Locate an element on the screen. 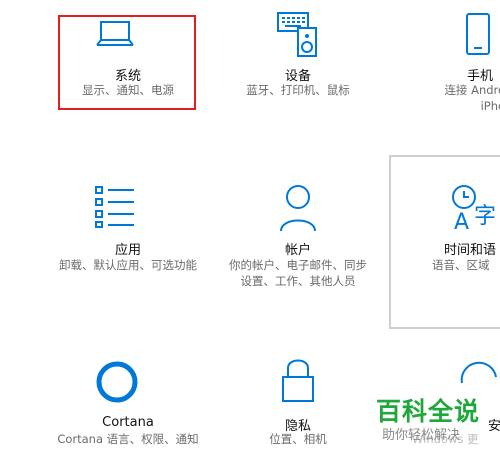 The image size is (500, 455). watermark: 百科全说 助你轻松解决 is located at coordinates (435, 418).